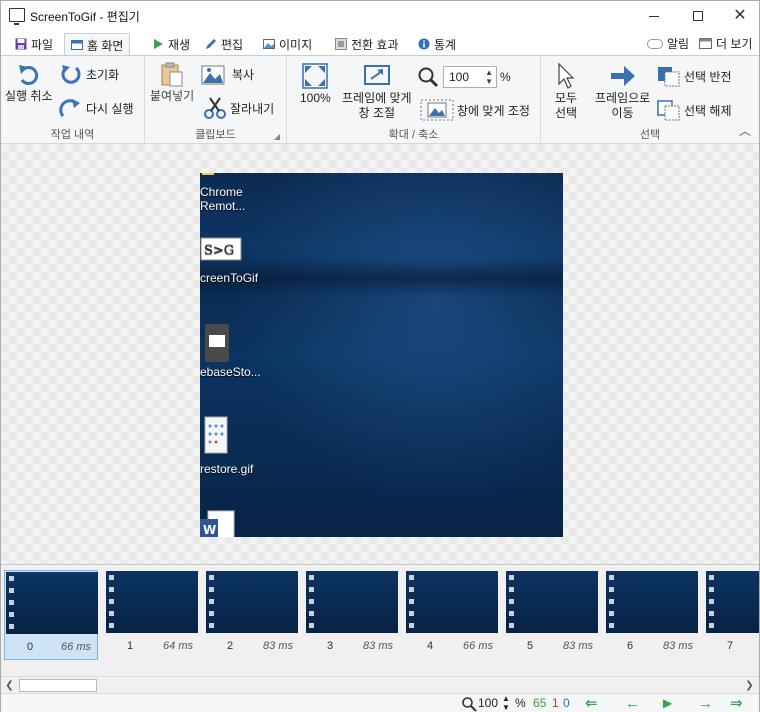 The height and width of the screenshot is (712, 760). Describe the element at coordinates (110, 108) in the screenshot. I see `redo-label: 다시 실행` at that location.